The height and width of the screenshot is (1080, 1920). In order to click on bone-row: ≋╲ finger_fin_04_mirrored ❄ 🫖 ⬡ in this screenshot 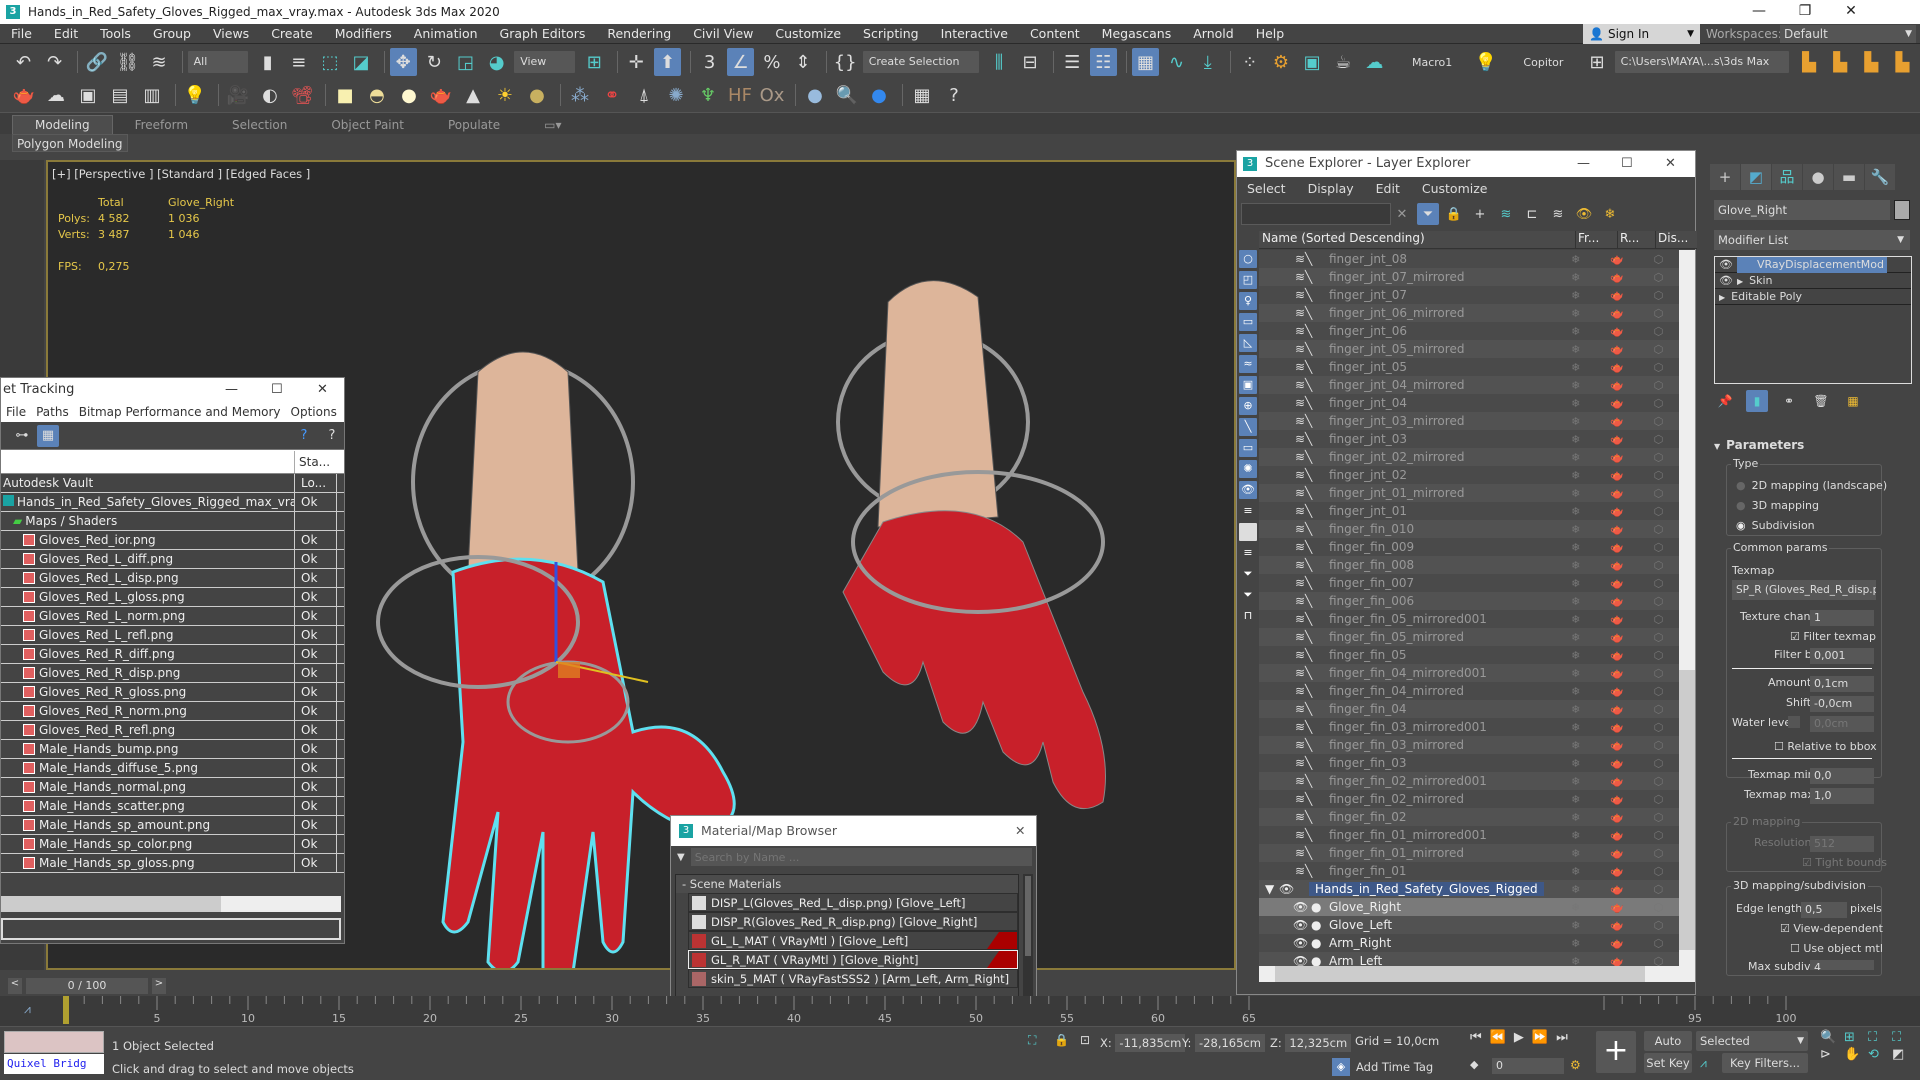, I will do `click(1469, 691)`.